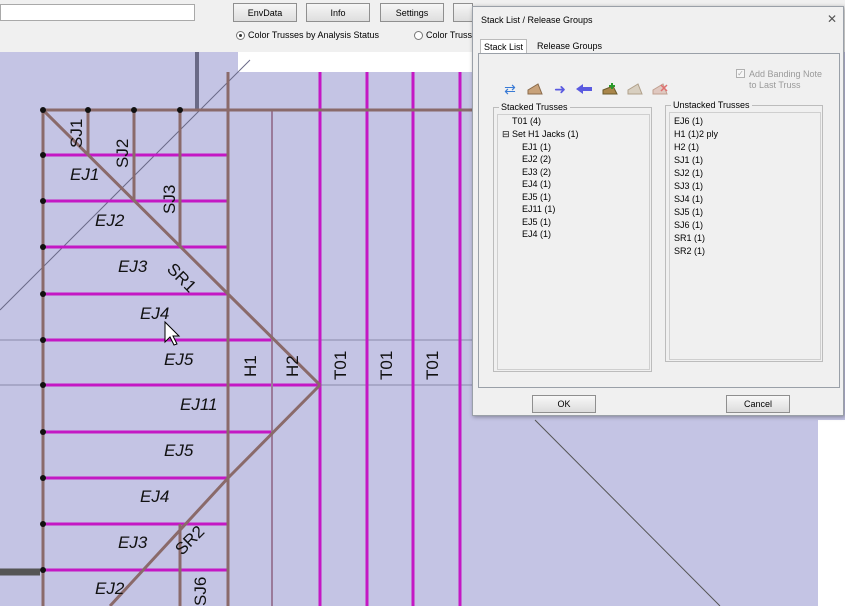 This screenshot has height=606, width=845. What do you see at coordinates (133, 266) in the screenshot?
I see `truss-label-ej3: EJ3` at bounding box center [133, 266].